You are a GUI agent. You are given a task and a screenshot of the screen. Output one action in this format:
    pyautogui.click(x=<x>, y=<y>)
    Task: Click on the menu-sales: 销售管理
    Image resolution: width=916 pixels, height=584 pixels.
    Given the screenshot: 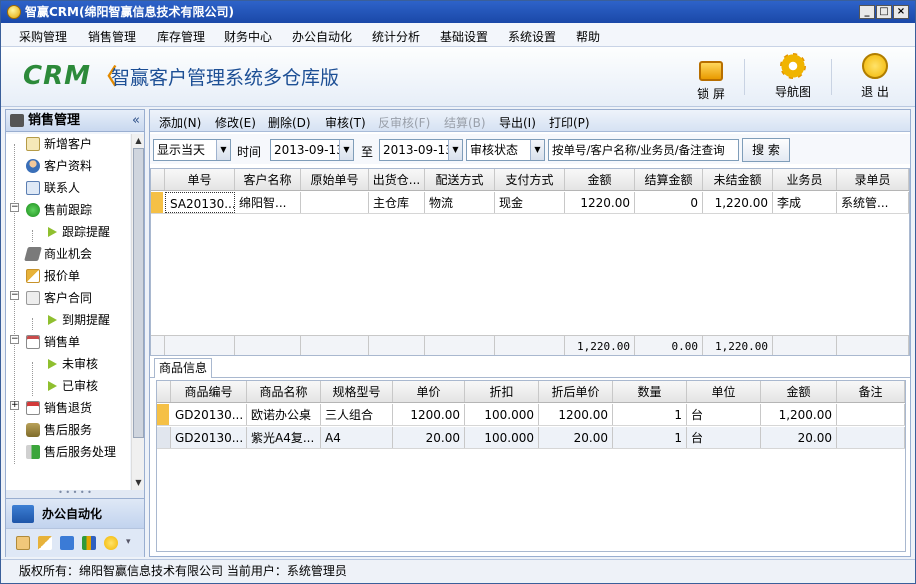 What is the action you would take?
    pyautogui.click(x=112, y=36)
    